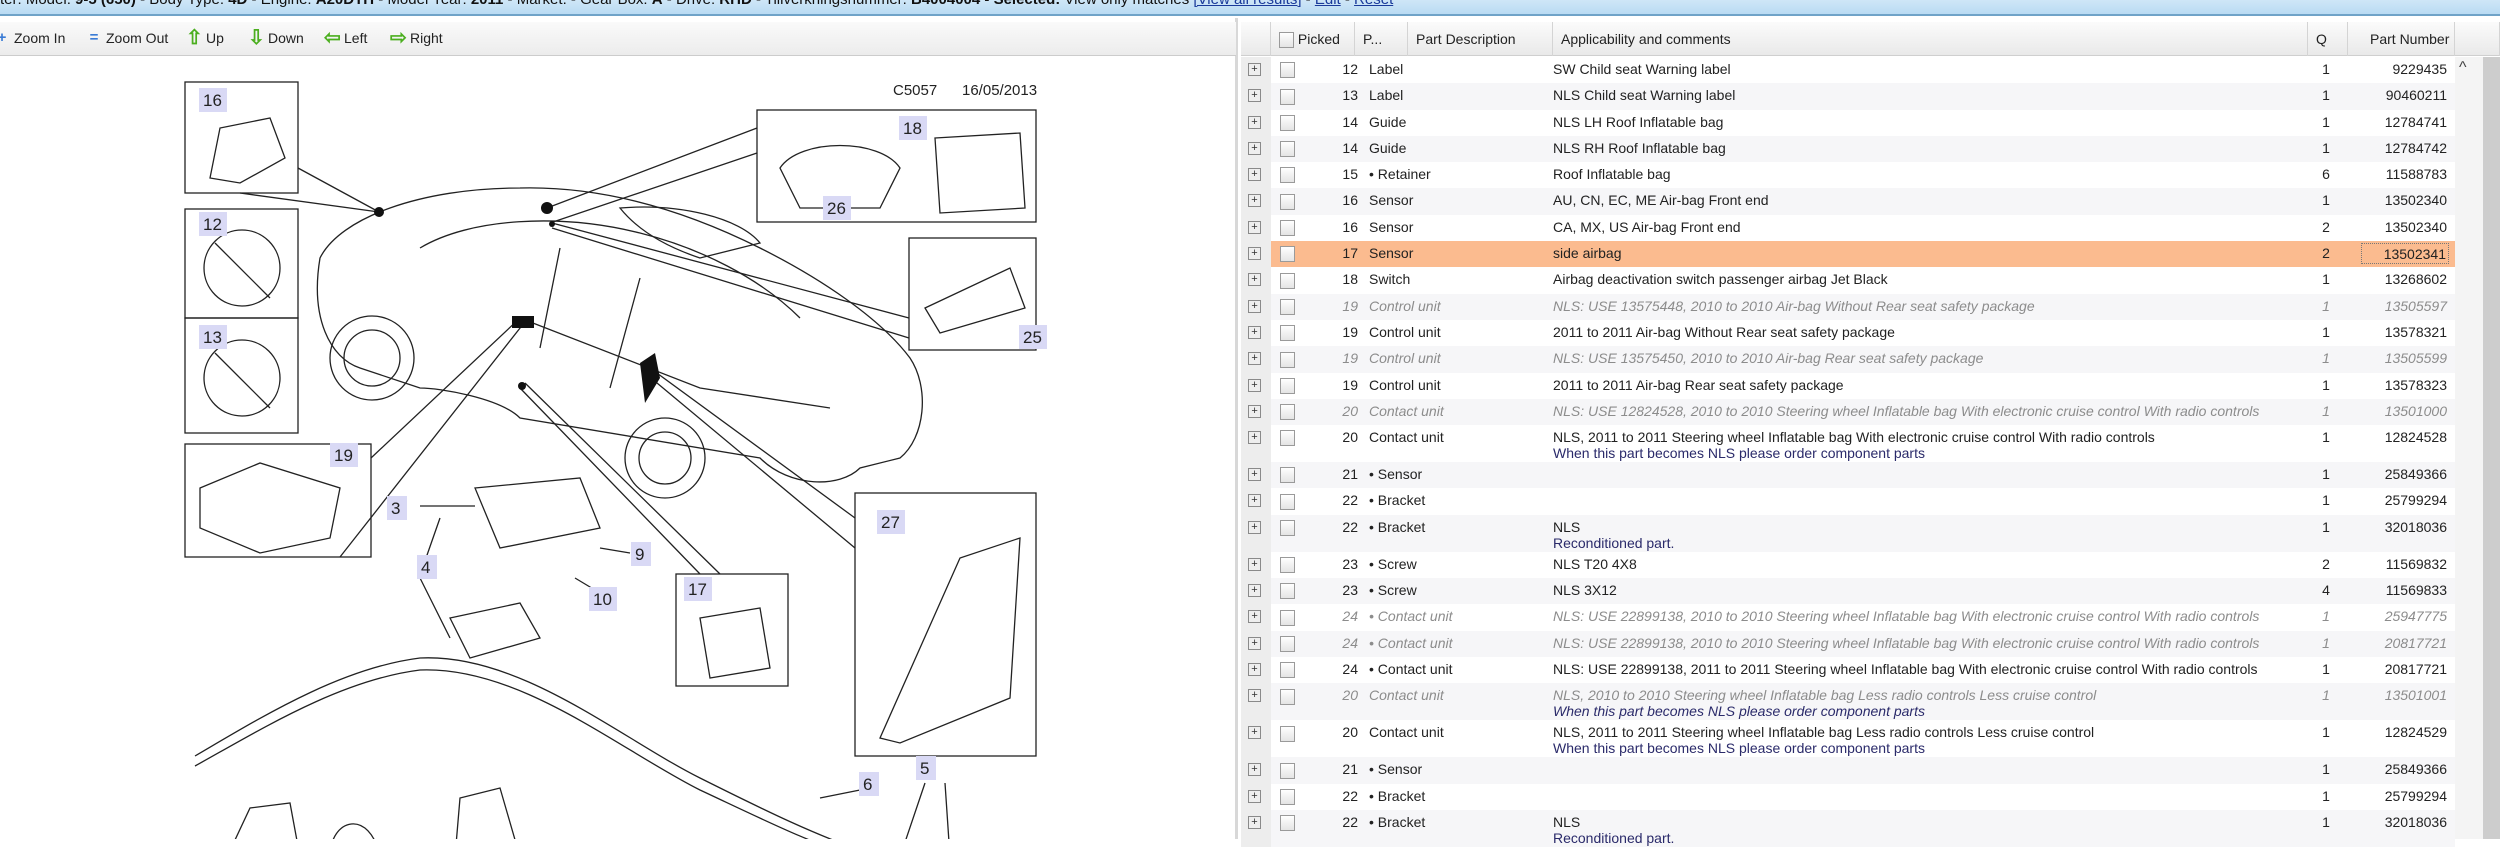 This screenshot has height=847, width=2500. What do you see at coordinates (345, 38) in the screenshot?
I see `left-button: ⇦ Left` at bounding box center [345, 38].